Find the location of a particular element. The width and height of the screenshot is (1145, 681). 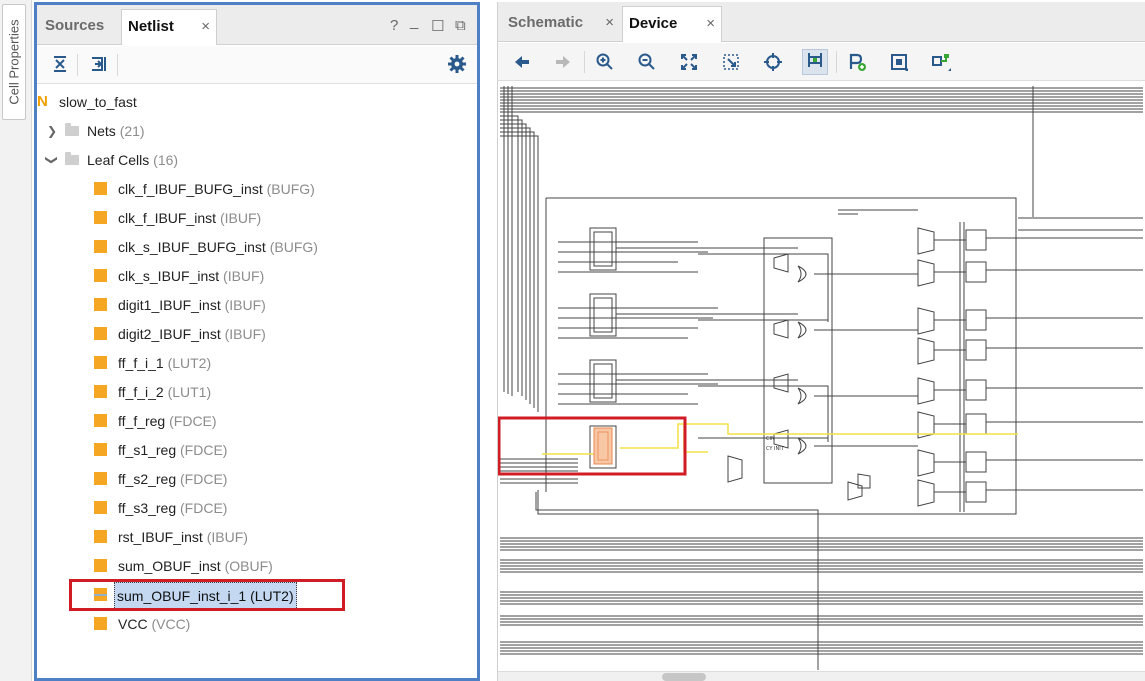

cell-properties-tab: Cell Properties is located at coordinates (14, 62).